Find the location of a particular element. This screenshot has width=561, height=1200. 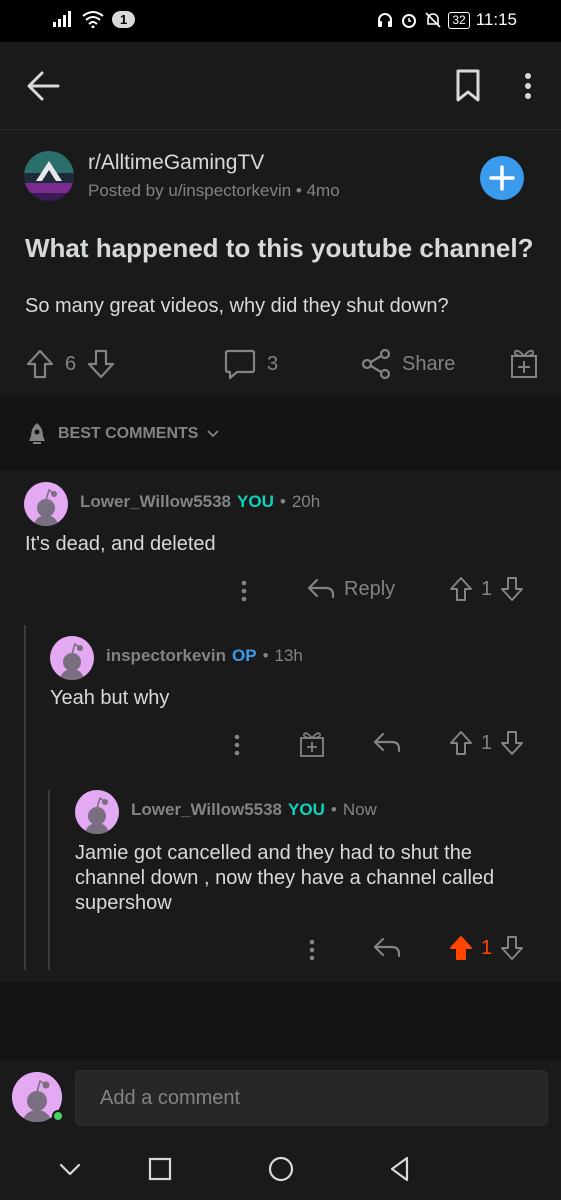

post-action-bar: 6 3 Share is located at coordinates (280, 365).